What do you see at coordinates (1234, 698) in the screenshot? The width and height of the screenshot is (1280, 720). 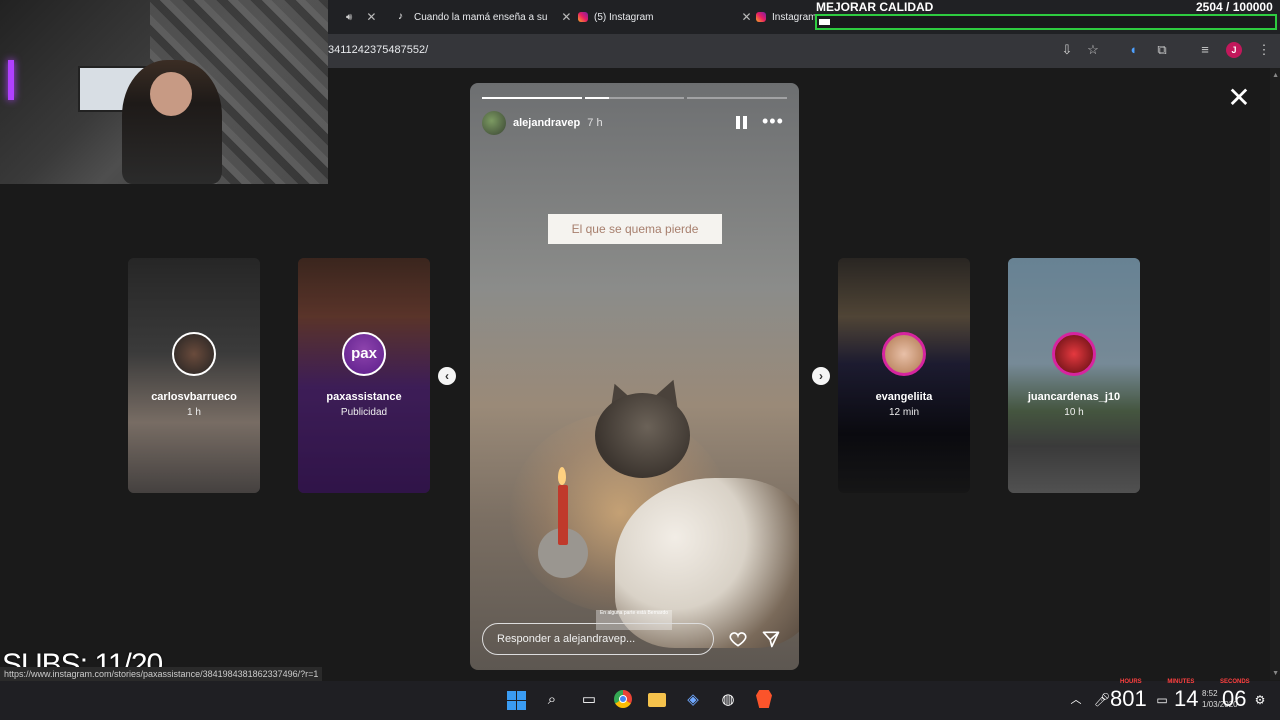 I see `tray-value-c: 06` at bounding box center [1234, 698].